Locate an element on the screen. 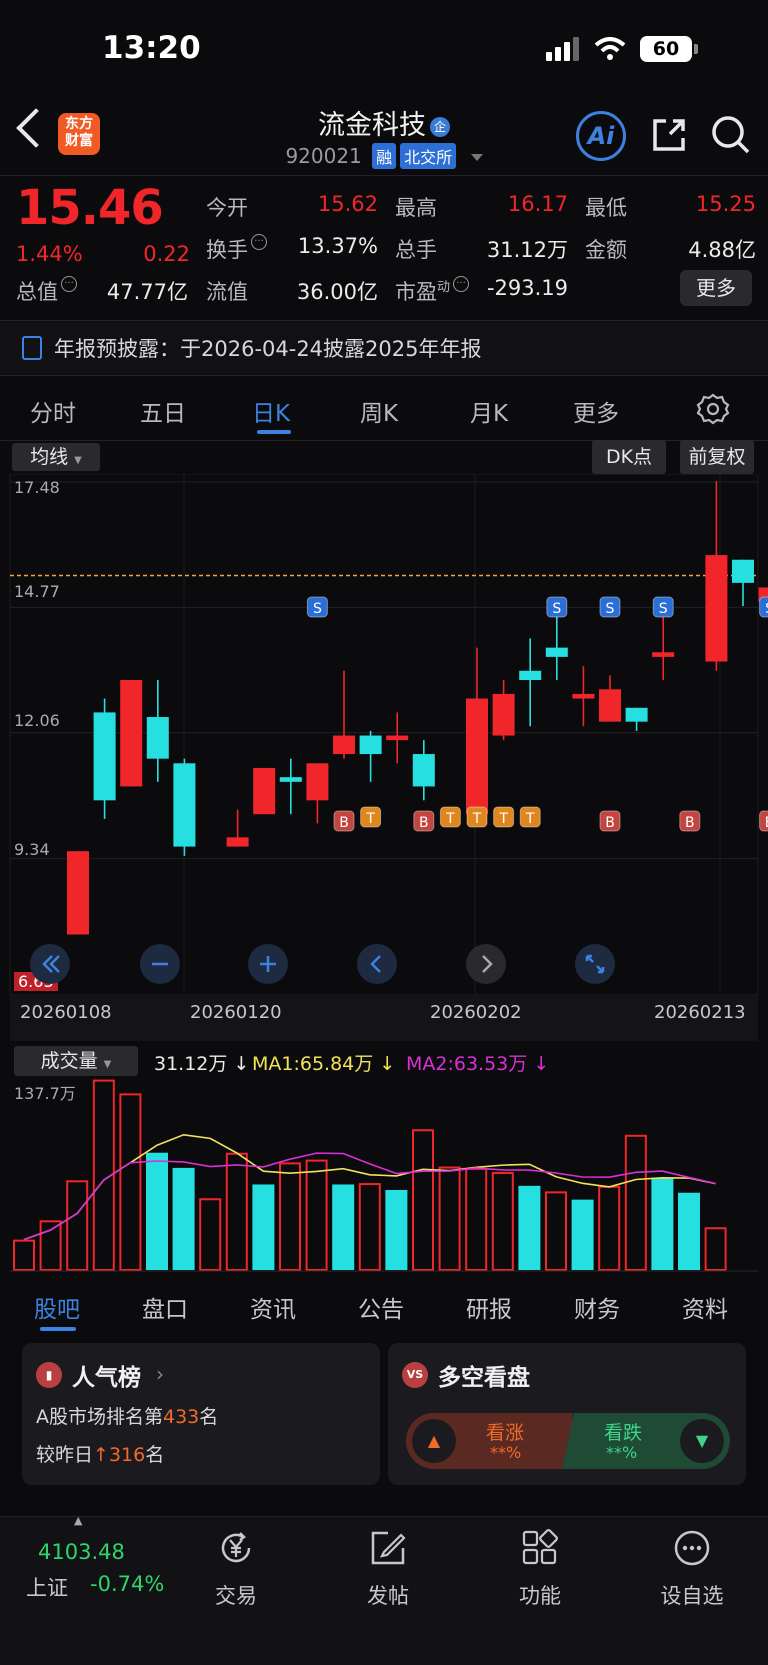  pe-label: 市盈动 ··· is located at coordinates (432, 291).